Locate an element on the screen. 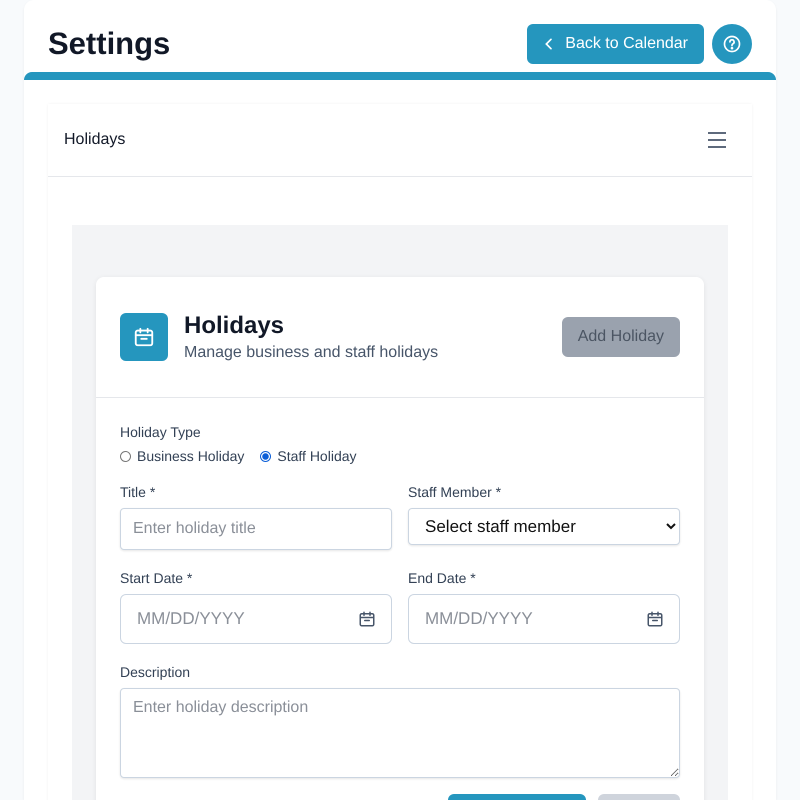  card-title: Holidays is located at coordinates (235, 326).